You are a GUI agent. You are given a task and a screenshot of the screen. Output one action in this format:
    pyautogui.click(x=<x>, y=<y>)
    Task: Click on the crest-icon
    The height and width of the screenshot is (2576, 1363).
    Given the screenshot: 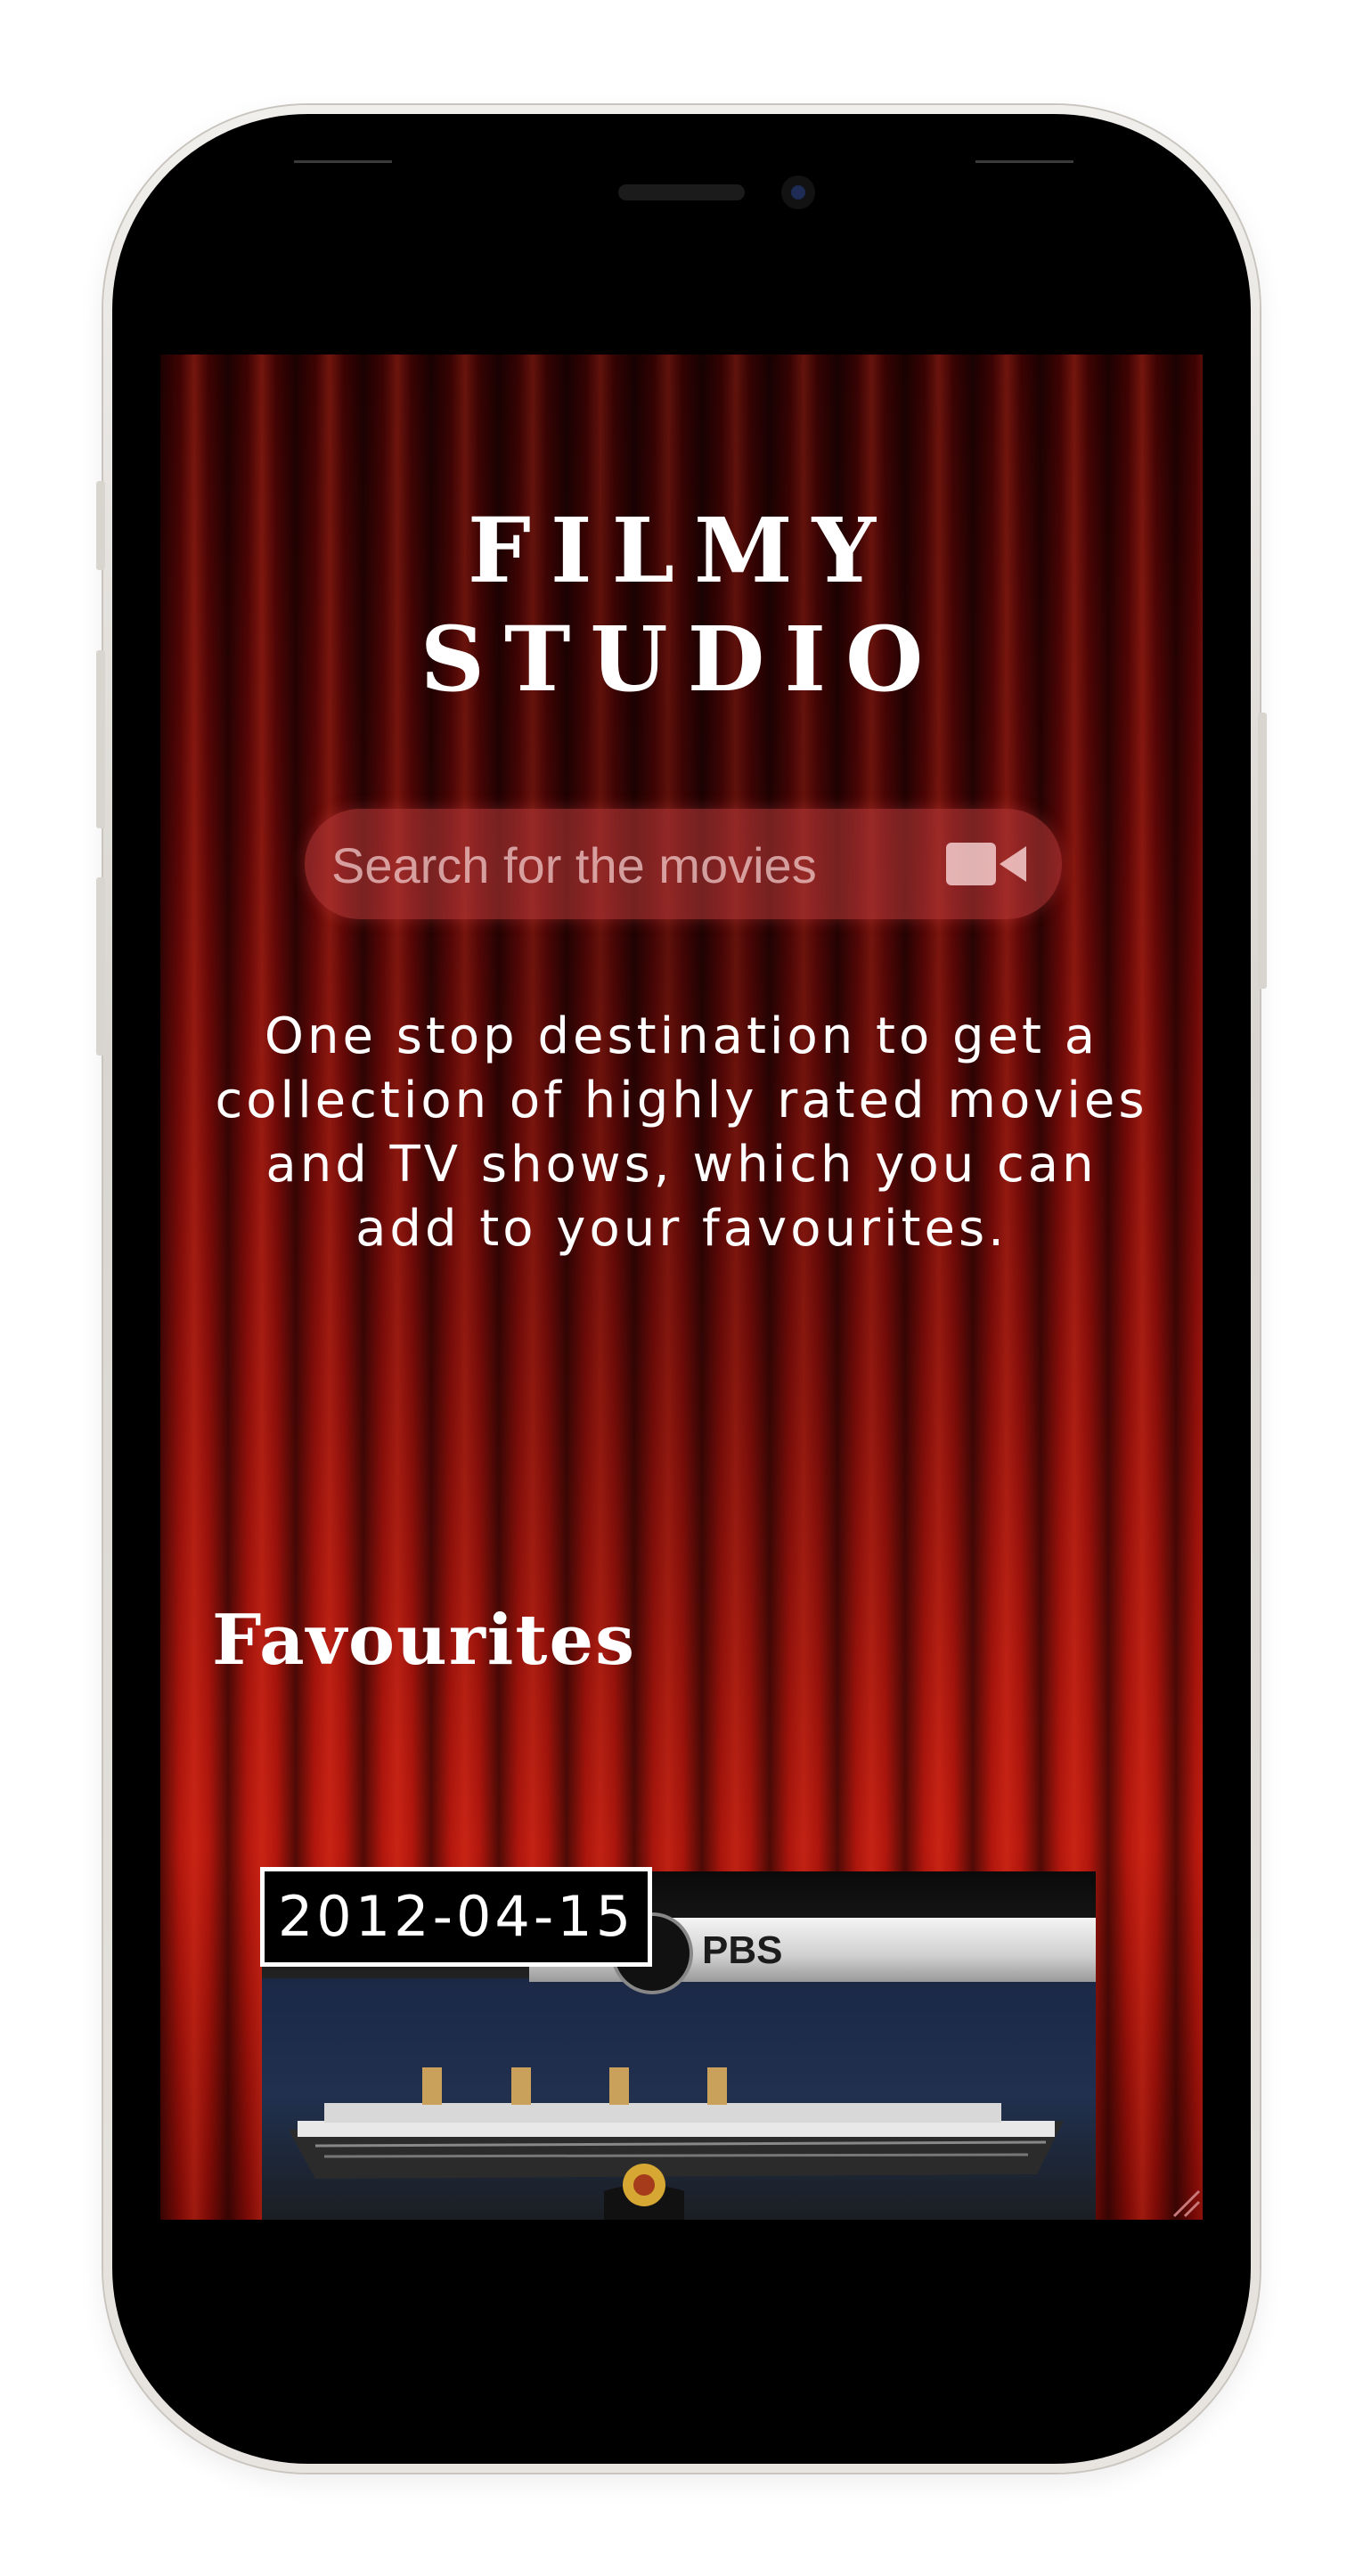 What is the action you would take?
    pyautogui.click(x=644, y=2192)
    